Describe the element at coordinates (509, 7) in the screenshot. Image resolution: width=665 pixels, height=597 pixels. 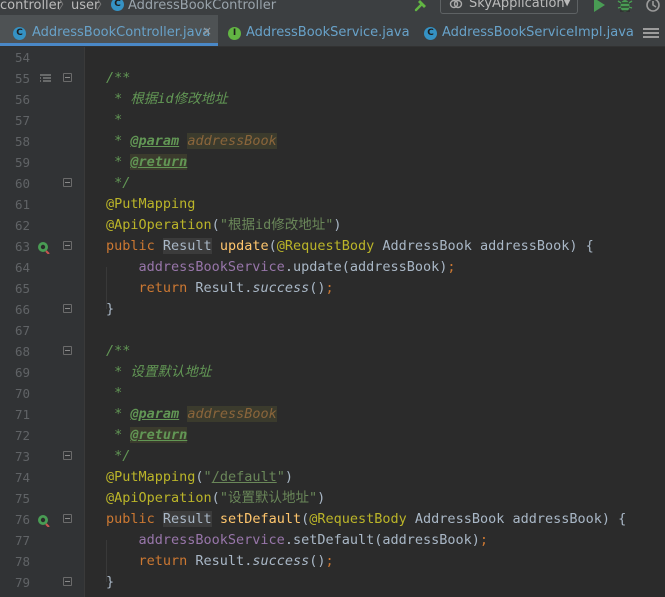
I see `run-configuration-selector: SkyApplication ▼` at that location.